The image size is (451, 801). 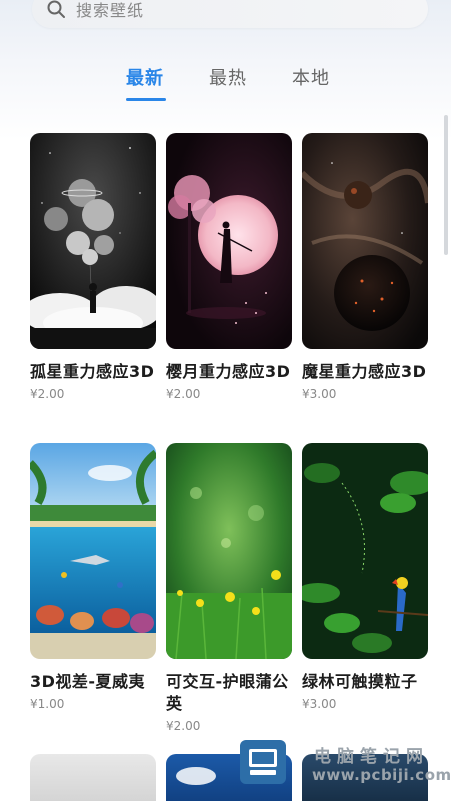 I want to click on wallpaper-title: 绿林可触摸粒子, so click(x=360, y=681).